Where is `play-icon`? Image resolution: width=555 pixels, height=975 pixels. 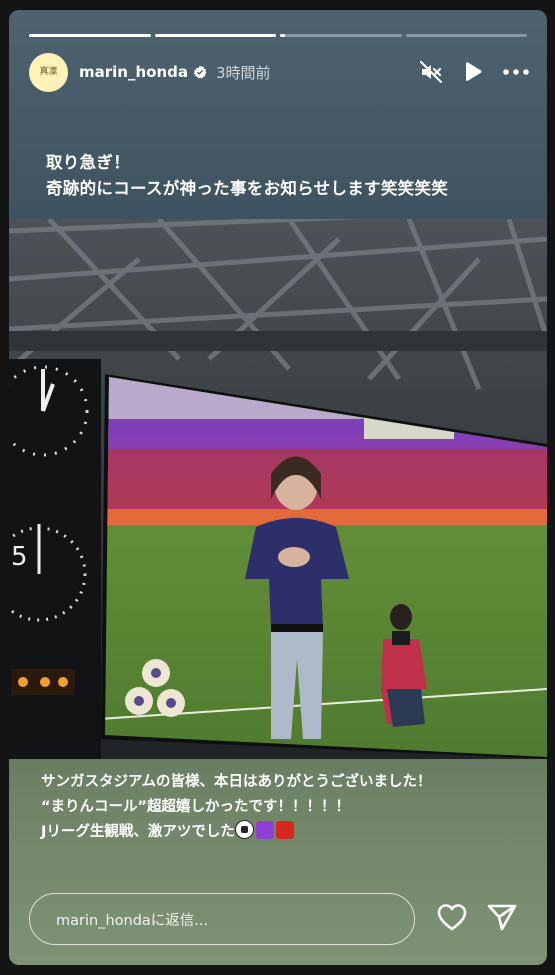 play-icon is located at coordinates (473, 72).